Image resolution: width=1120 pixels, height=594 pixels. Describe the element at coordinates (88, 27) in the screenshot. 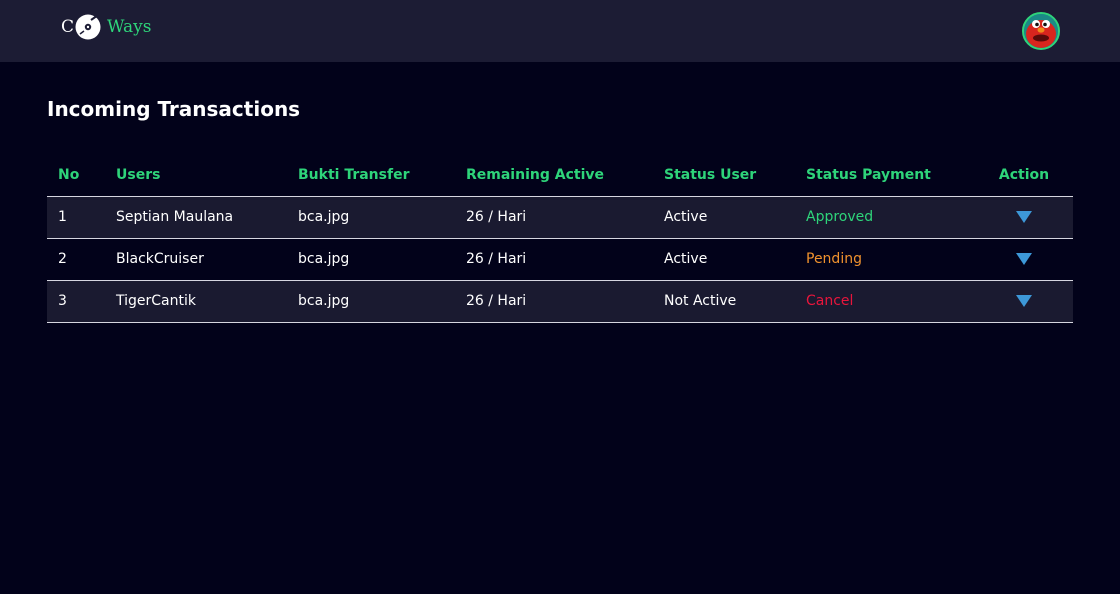

I see `music-disc-icon` at that location.